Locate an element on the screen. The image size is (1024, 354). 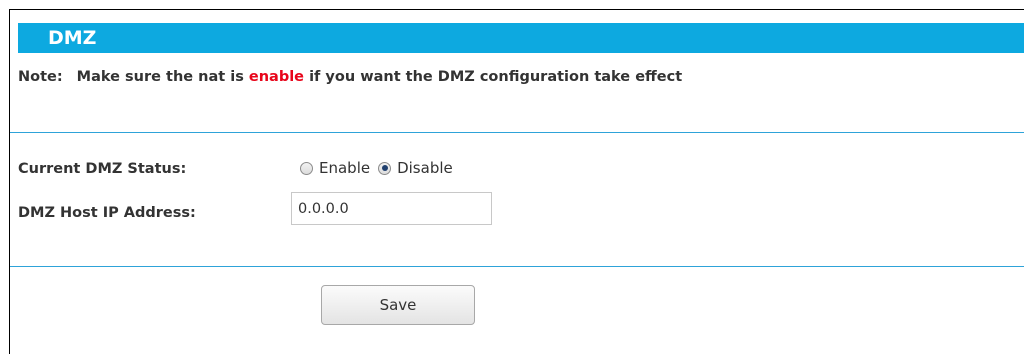
section-divider-top is located at coordinates (517, 132).